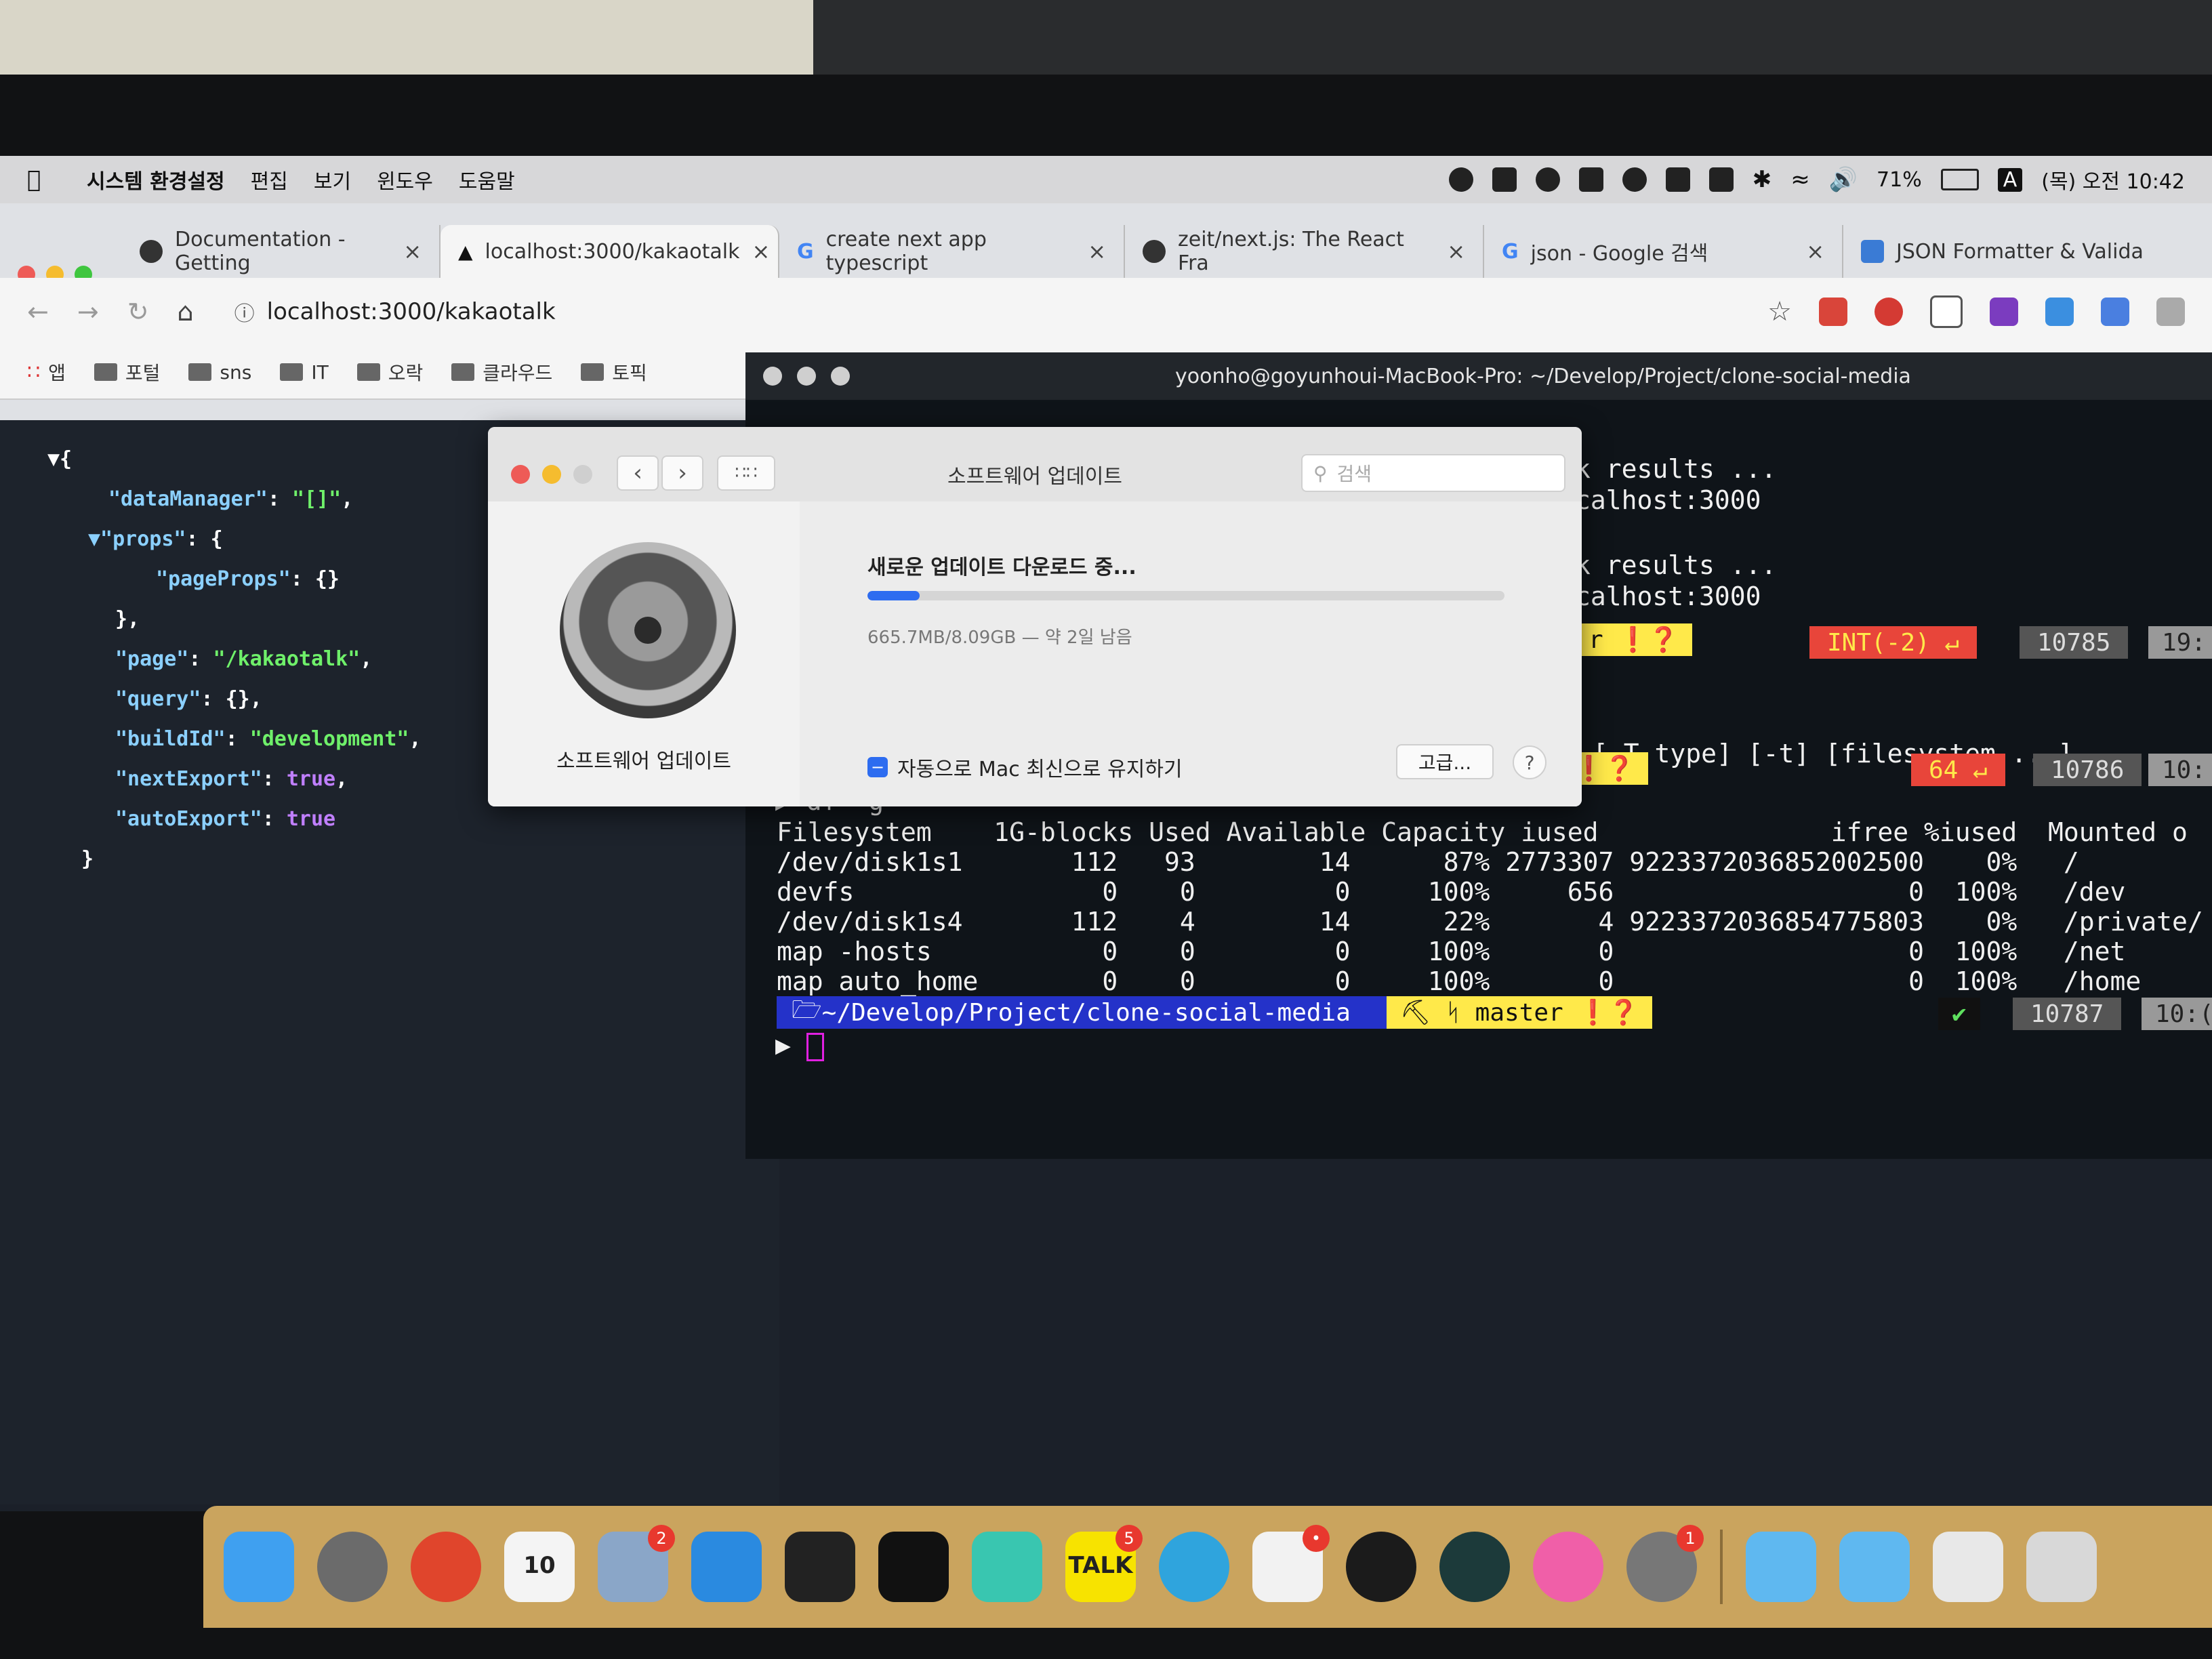 The image size is (2212, 1659). Describe the element at coordinates (405, 180) in the screenshot. I see `menu-window: 윈도우` at that location.